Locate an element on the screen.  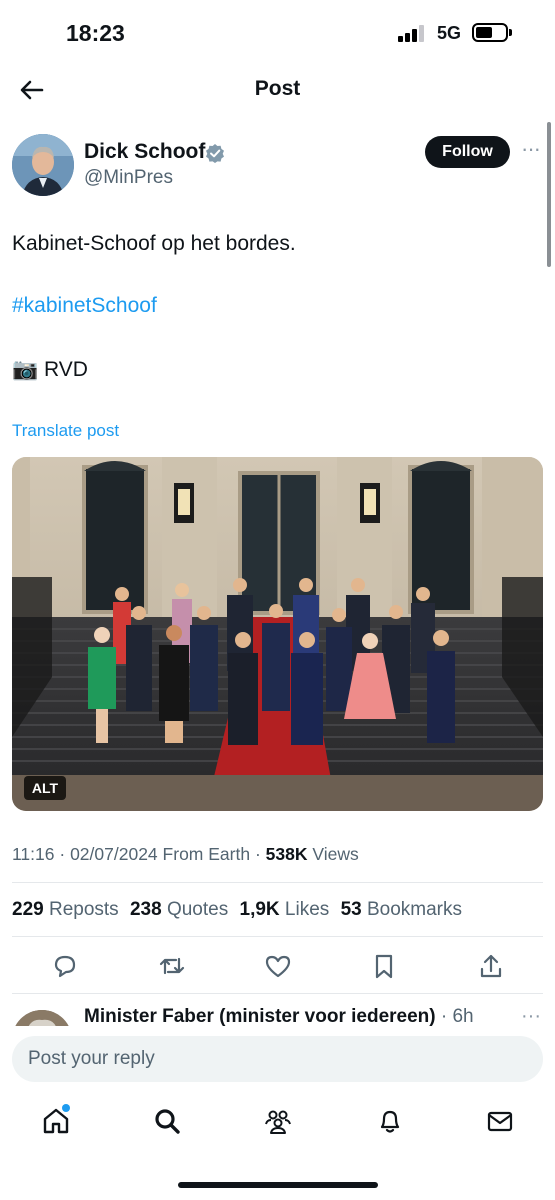
scrollbar is located at coordinates (549, 194).